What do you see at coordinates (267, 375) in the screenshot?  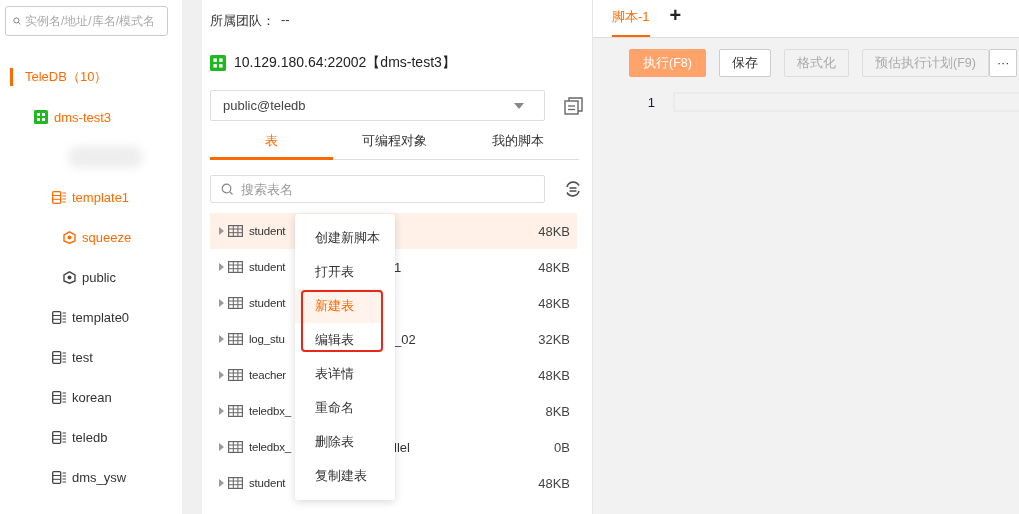 I see `table-name: teacher` at bounding box center [267, 375].